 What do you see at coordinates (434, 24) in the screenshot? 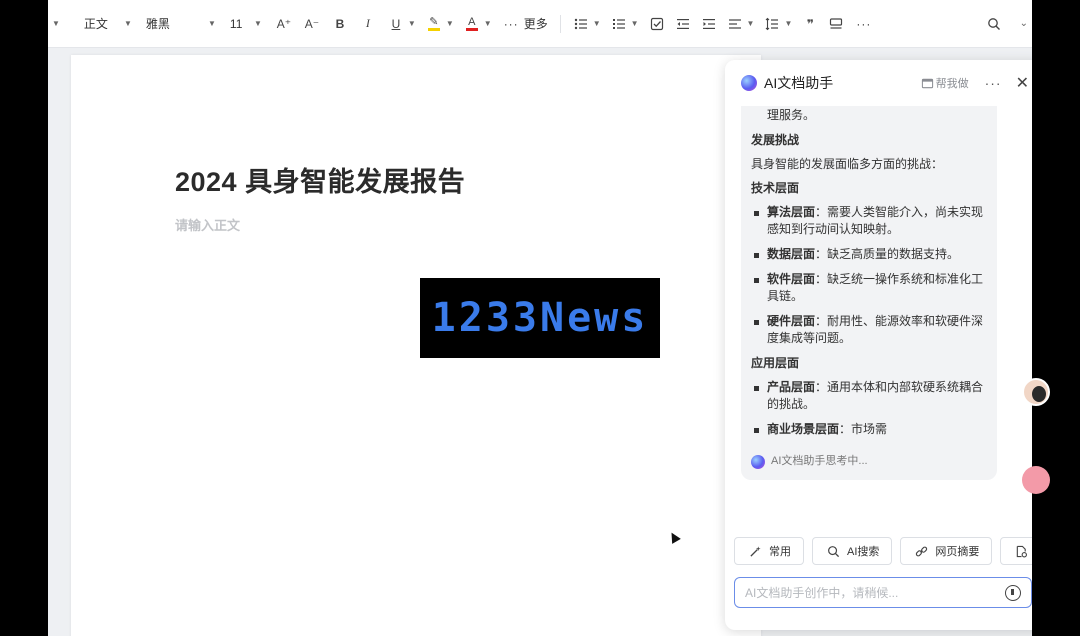
I see `highlighter-icon: ✎` at bounding box center [434, 24].